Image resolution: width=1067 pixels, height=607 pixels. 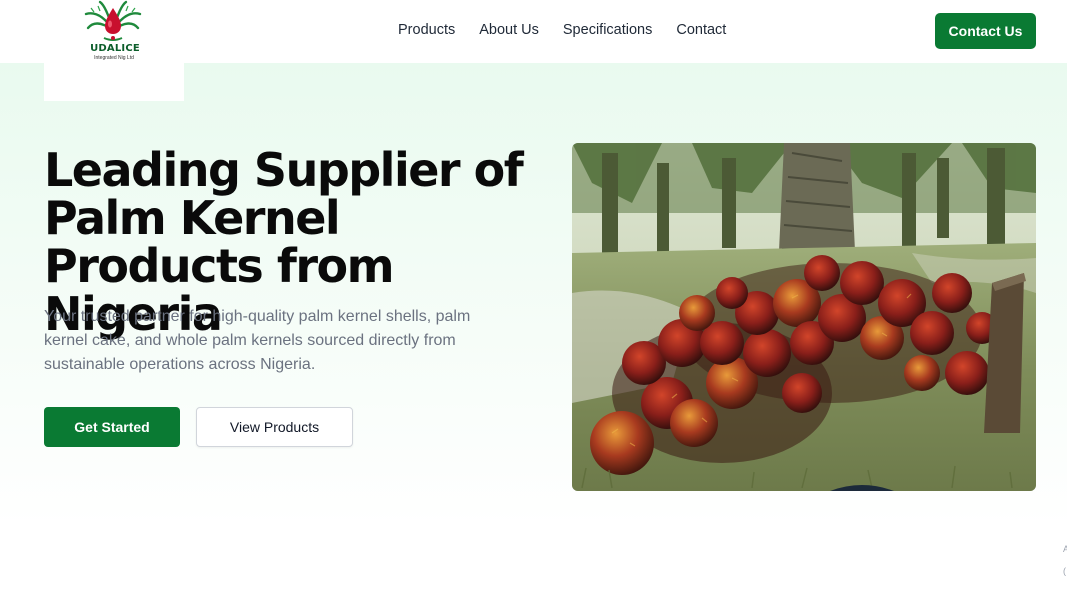 What do you see at coordinates (701, 30) in the screenshot?
I see `nav-link-contact: Contact` at bounding box center [701, 30].